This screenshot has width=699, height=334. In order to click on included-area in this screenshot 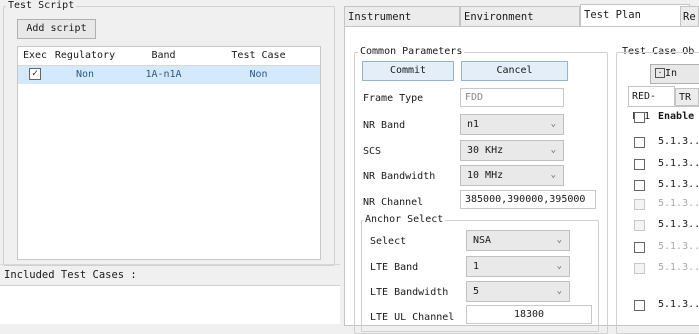, I will do `click(170, 304)`.